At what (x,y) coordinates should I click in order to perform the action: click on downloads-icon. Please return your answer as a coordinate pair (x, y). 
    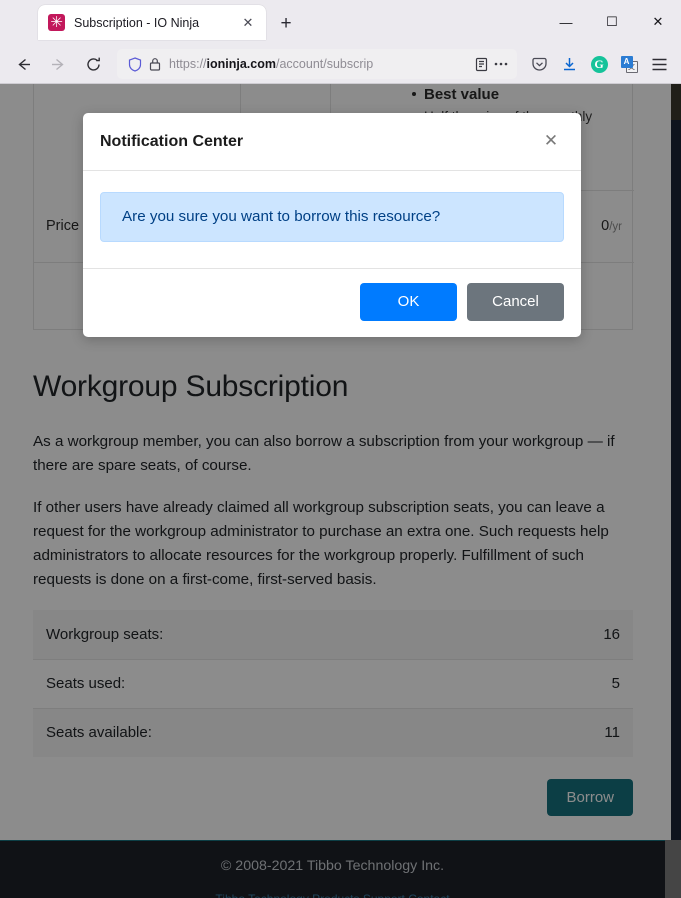
    Looking at the image, I should click on (569, 64).